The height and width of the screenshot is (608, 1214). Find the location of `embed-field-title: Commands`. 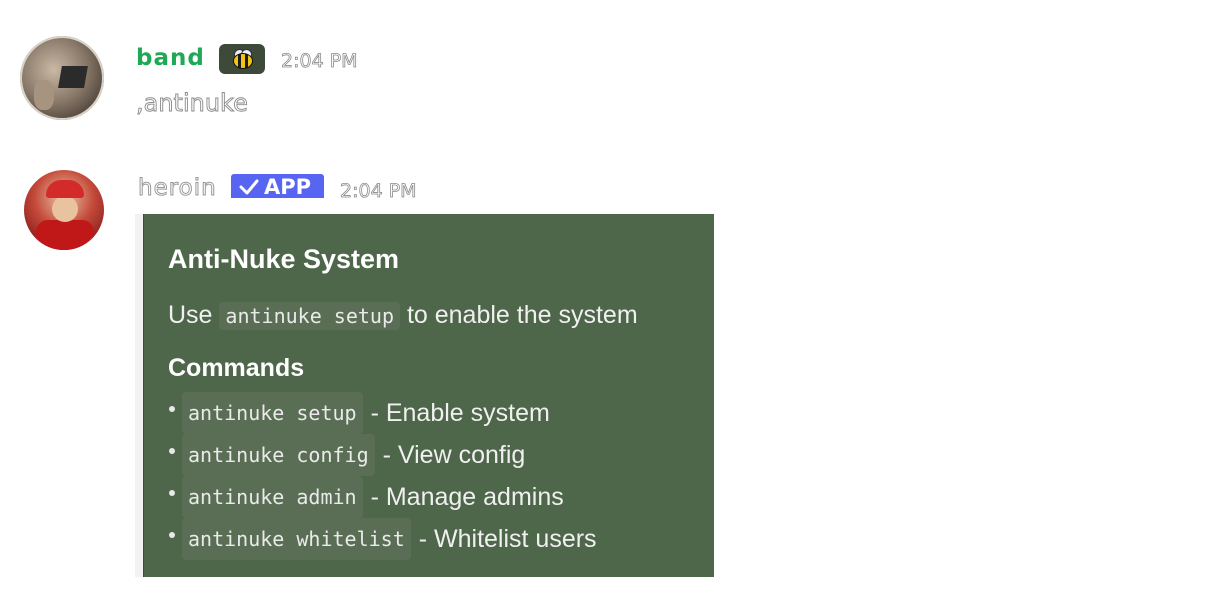

embed-field-title: Commands is located at coordinates (236, 368).